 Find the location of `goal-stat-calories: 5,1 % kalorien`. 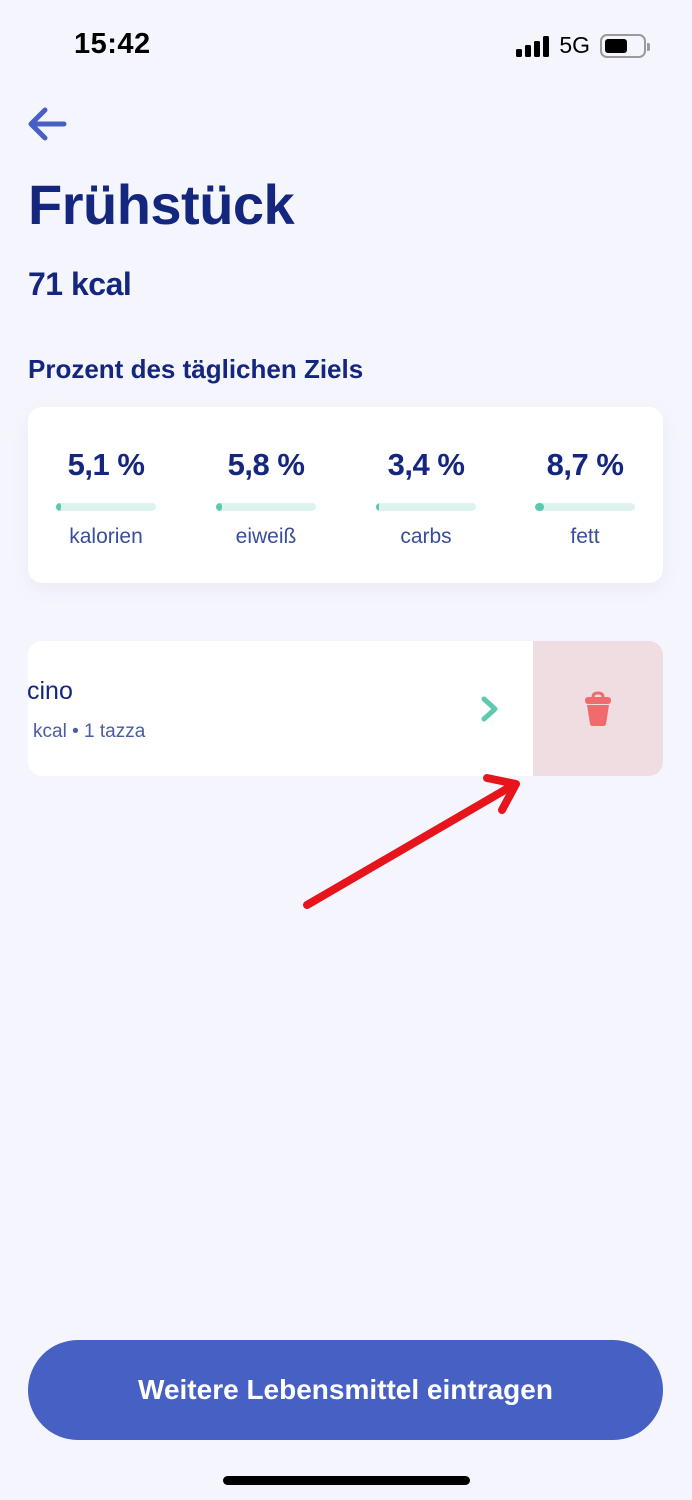

goal-stat-calories: 5,1 % kalorien is located at coordinates (106, 495).